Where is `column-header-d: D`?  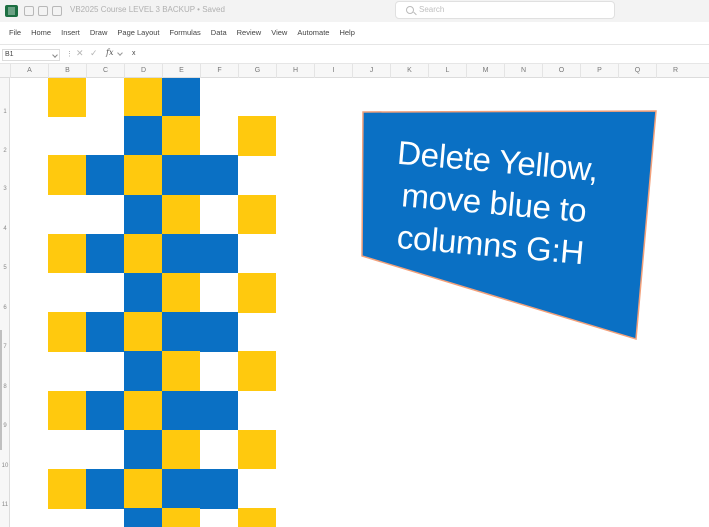 column-header-d: D is located at coordinates (143, 71).